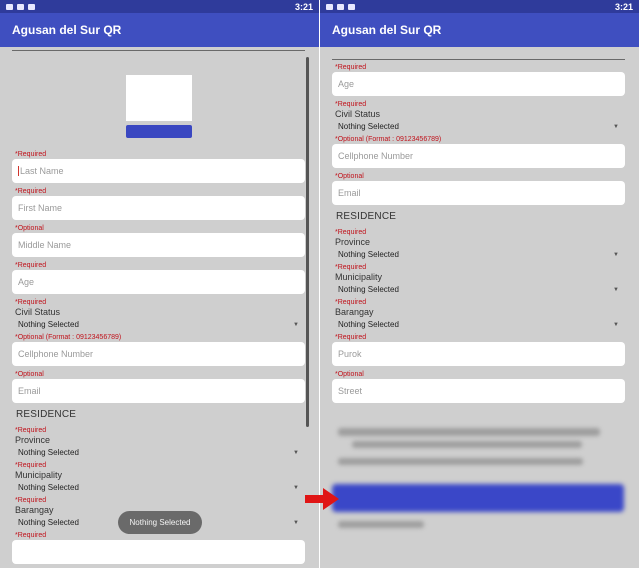 This screenshot has width=639, height=568. What do you see at coordinates (158, 552) in the screenshot?
I see `purok-input-partial` at bounding box center [158, 552].